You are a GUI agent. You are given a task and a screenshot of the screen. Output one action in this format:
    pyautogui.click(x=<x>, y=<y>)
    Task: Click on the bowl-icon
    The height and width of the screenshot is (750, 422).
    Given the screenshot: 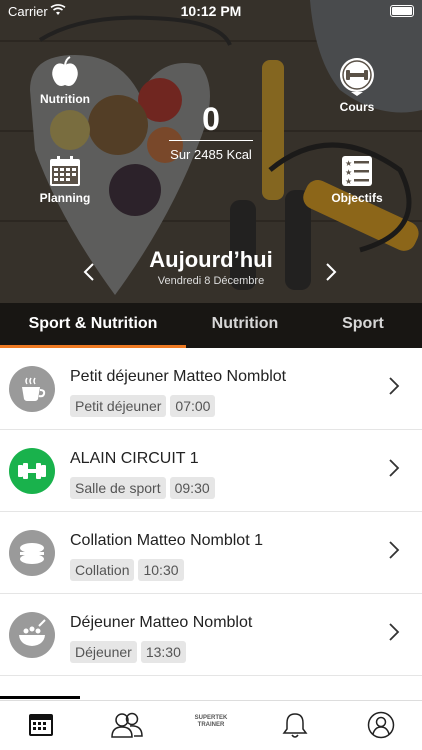 What is the action you would take?
    pyautogui.click(x=32, y=632)
    